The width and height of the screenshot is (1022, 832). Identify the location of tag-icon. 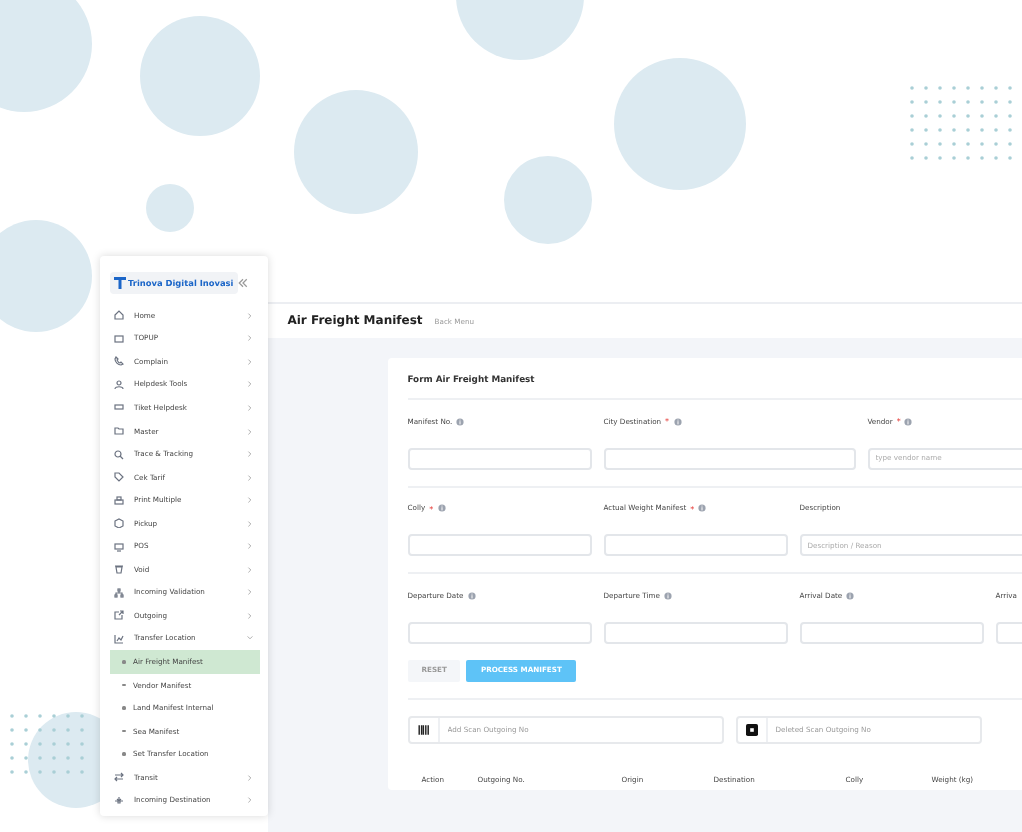
(119, 477).